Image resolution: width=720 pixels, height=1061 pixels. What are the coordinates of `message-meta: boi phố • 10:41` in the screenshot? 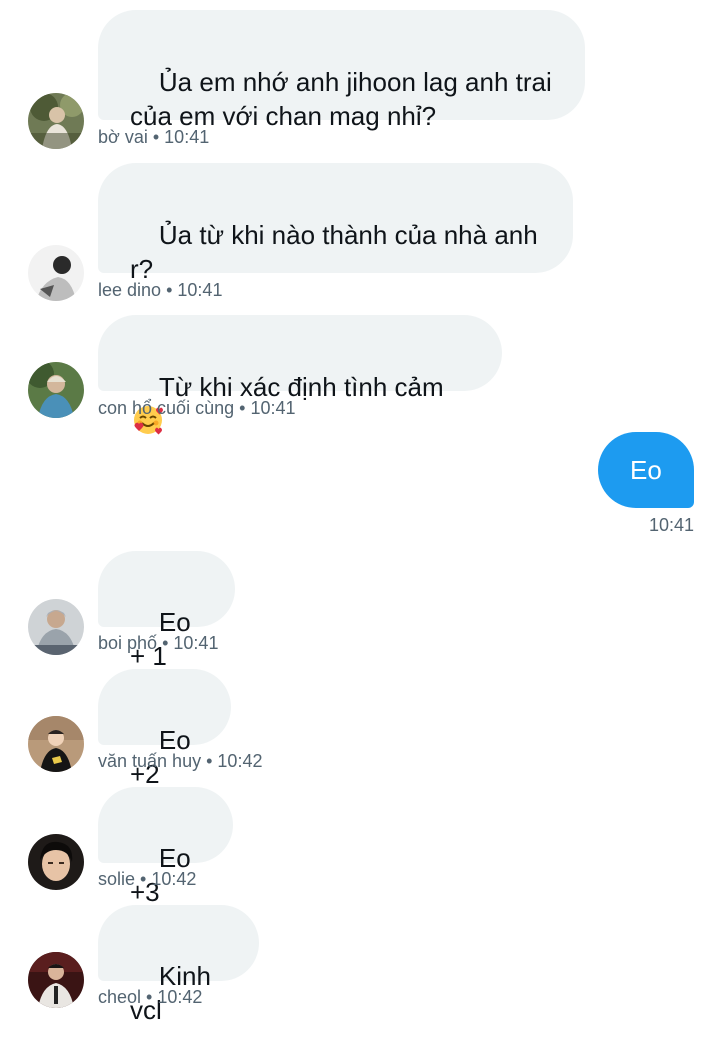 It's located at (158, 643).